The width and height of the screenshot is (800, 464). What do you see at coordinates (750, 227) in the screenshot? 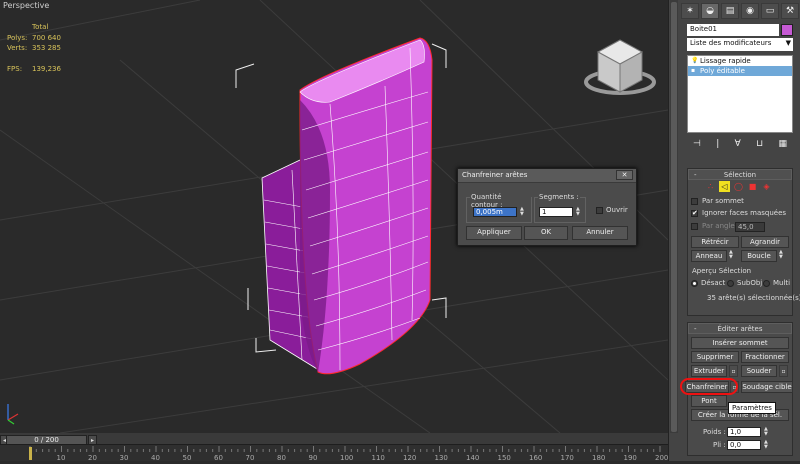
I see `angle-input: 45,0` at bounding box center [750, 227].